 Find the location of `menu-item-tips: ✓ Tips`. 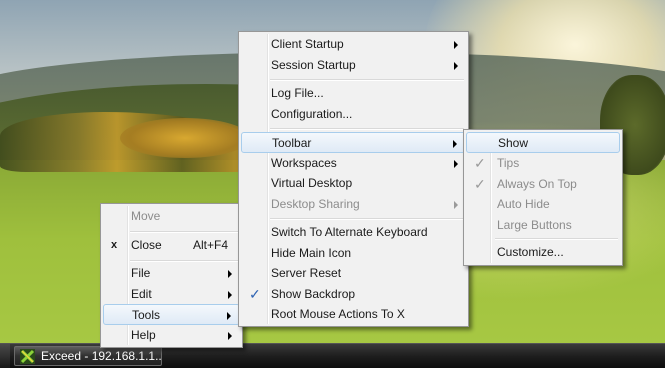

menu-item-tips: ✓ Tips is located at coordinates (543, 163).